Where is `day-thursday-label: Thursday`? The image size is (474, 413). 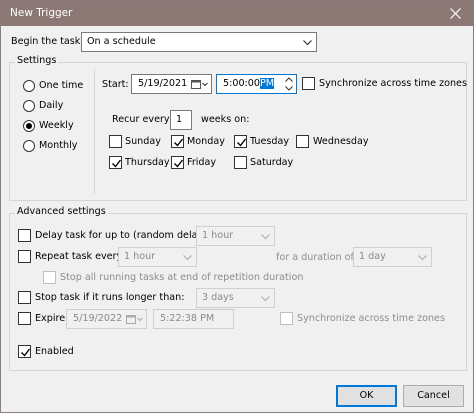
day-thursday-label: Thursday is located at coordinates (147, 162).